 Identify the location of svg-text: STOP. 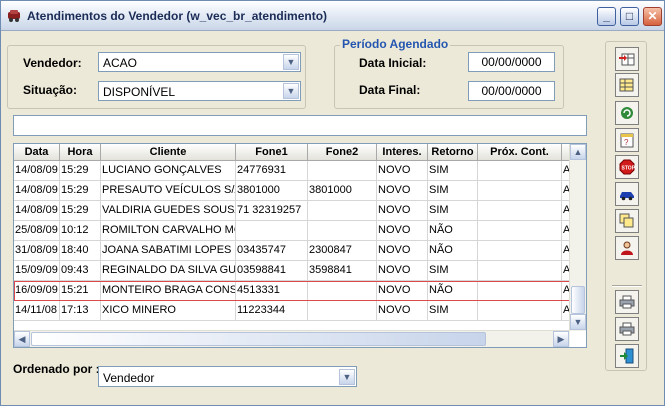
(629, 169).